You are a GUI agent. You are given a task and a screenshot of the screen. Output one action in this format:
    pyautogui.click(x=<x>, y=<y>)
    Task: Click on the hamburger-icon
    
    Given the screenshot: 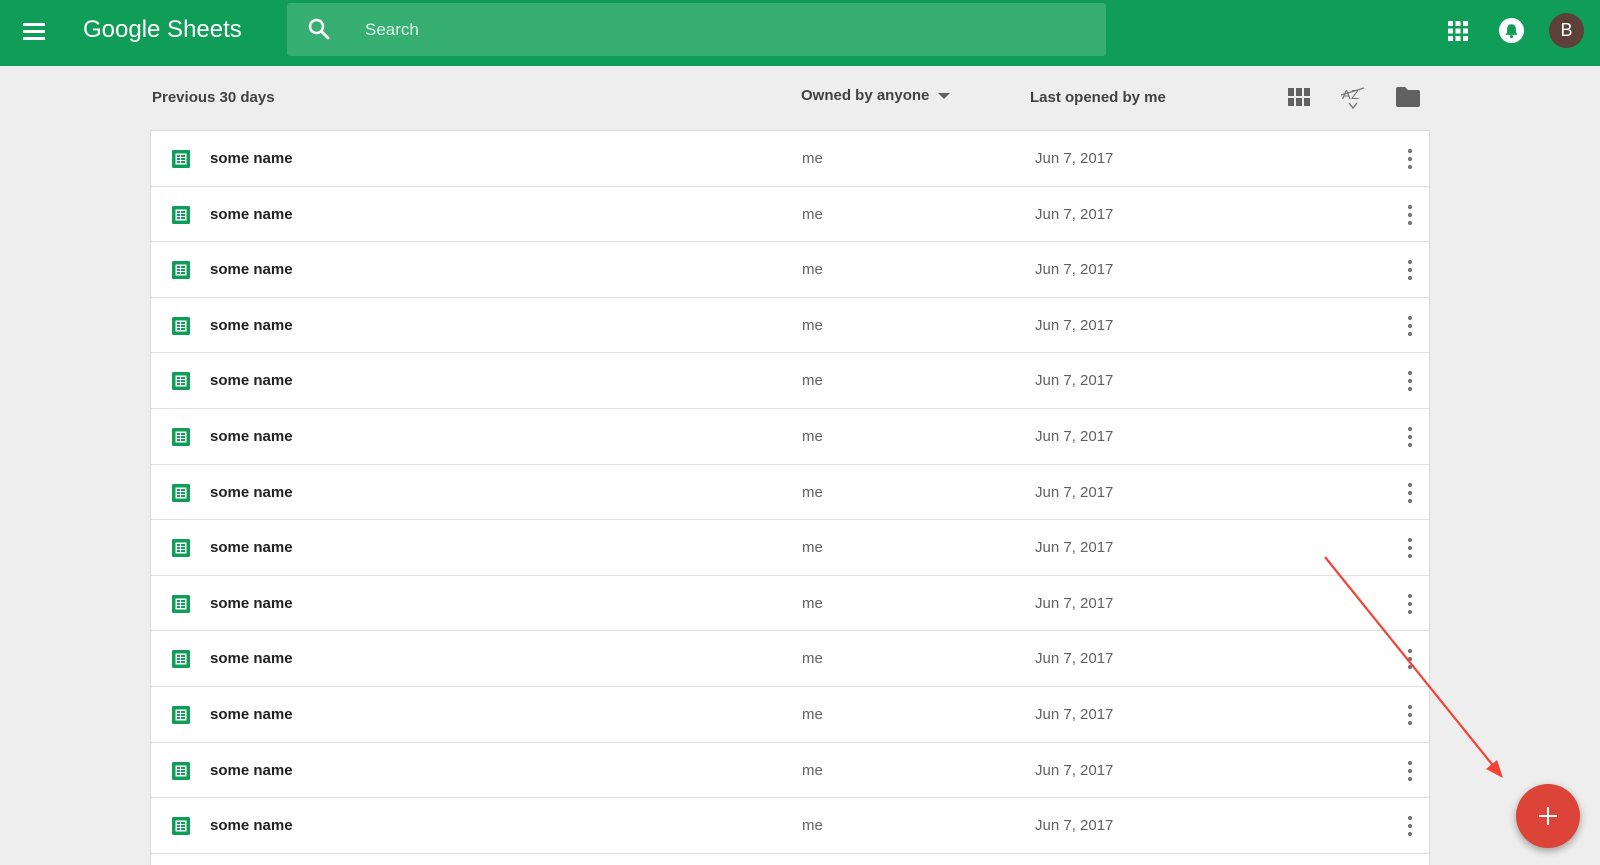 What is the action you would take?
    pyautogui.click(x=34, y=24)
    